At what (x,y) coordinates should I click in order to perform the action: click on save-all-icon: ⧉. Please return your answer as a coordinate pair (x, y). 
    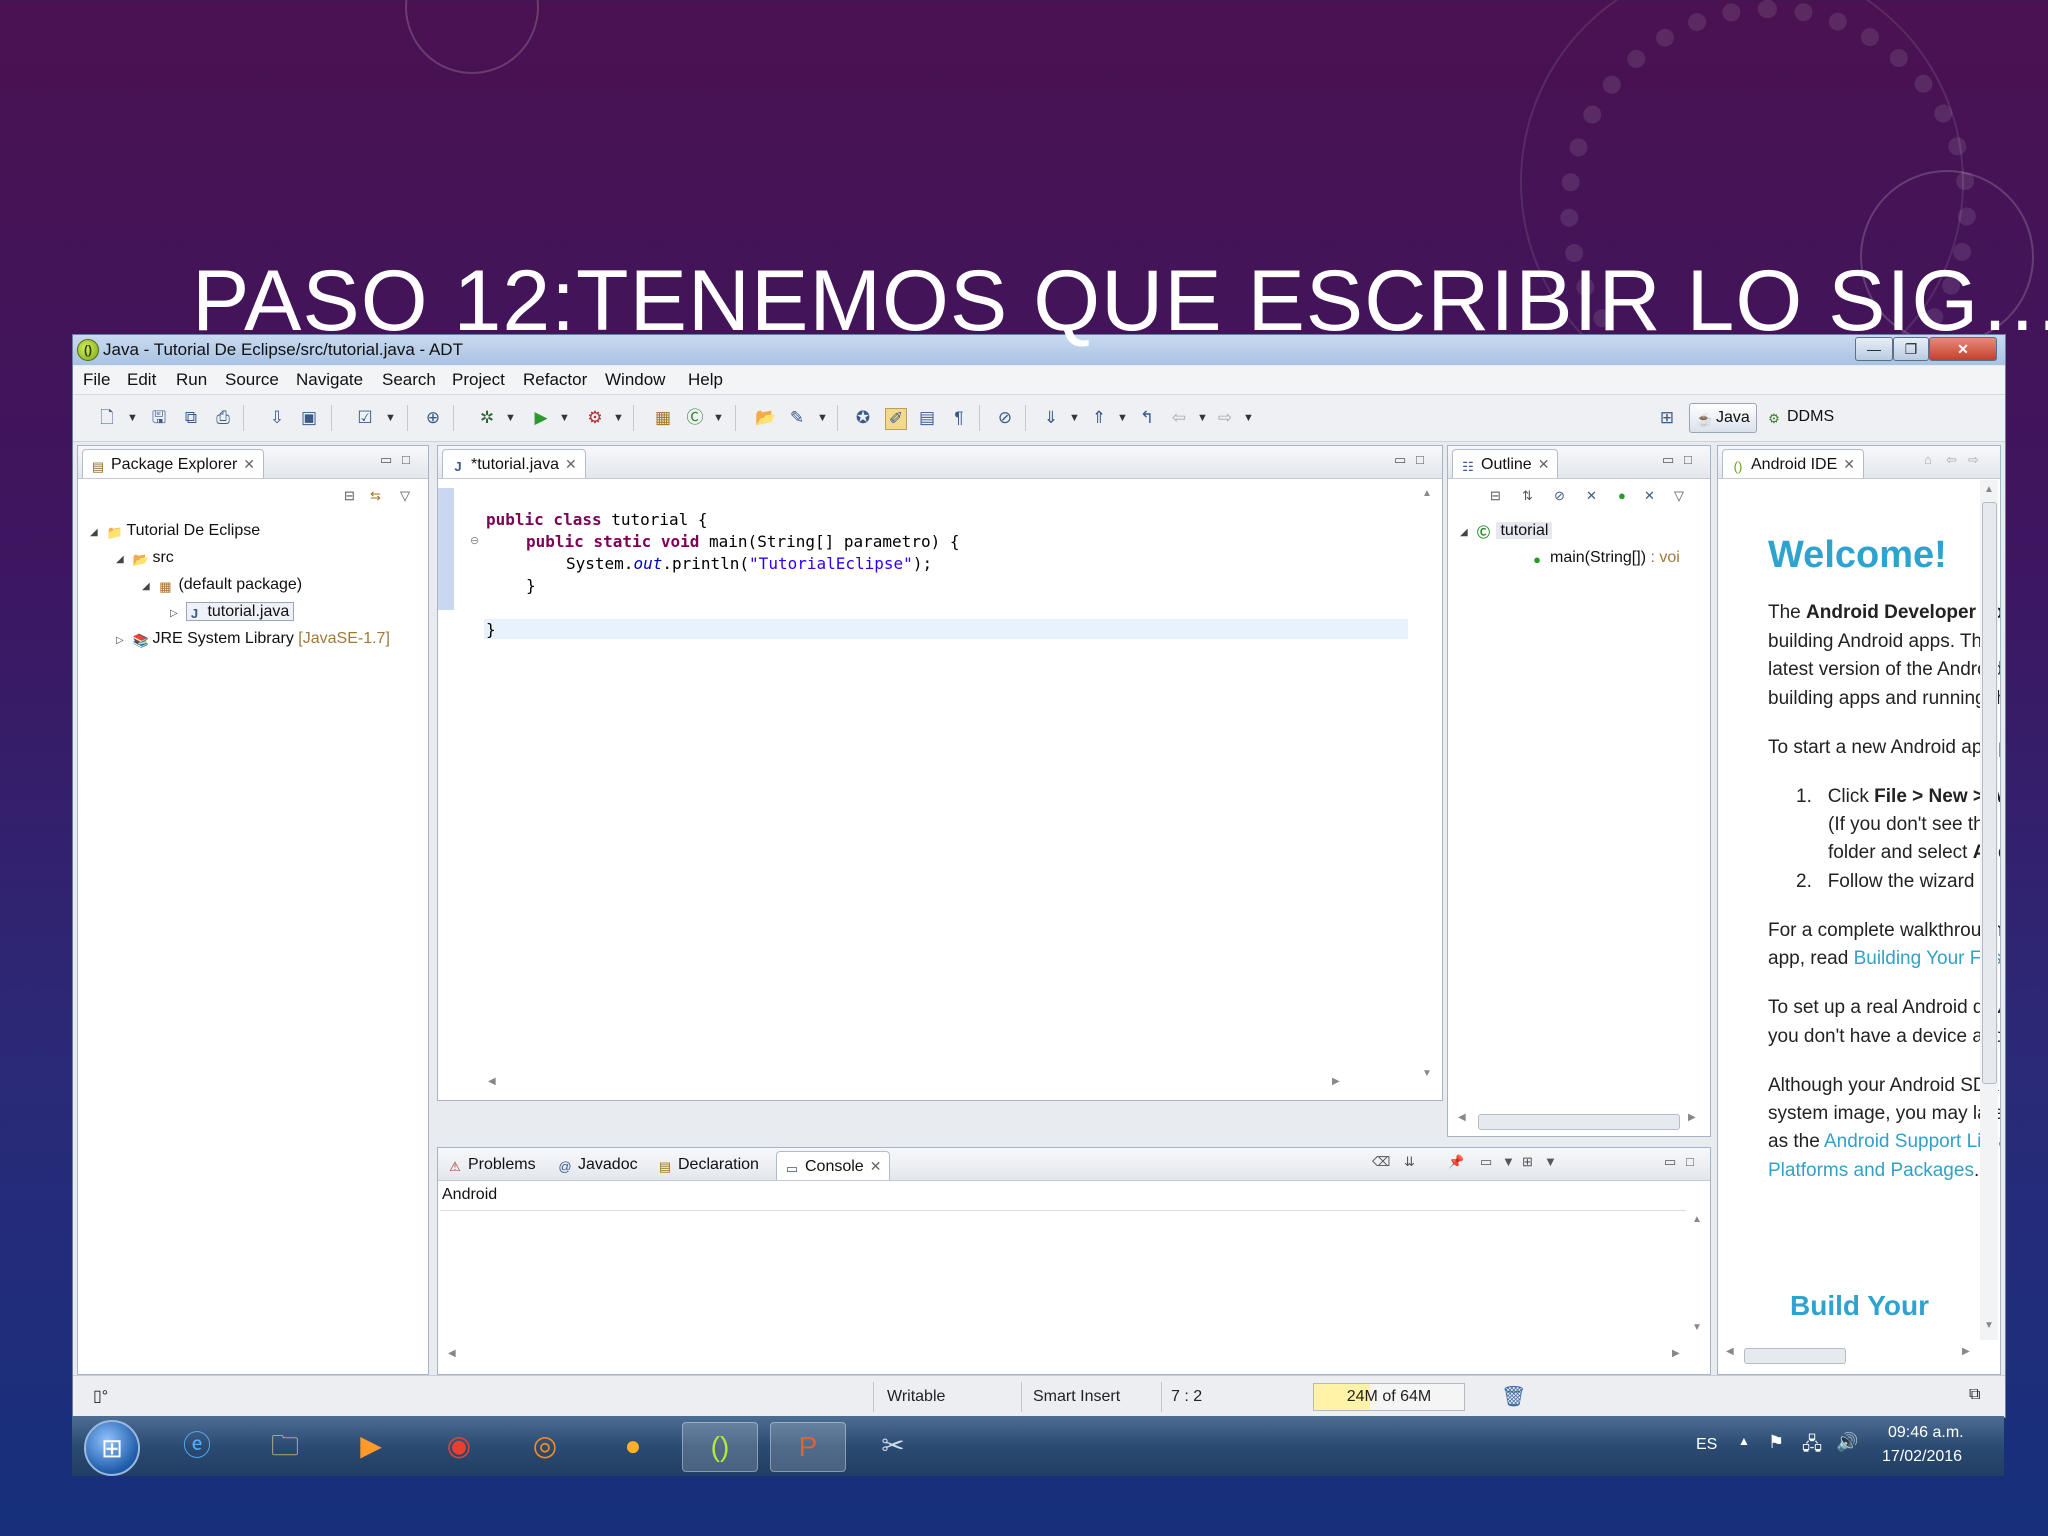
    Looking at the image, I should click on (191, 418).